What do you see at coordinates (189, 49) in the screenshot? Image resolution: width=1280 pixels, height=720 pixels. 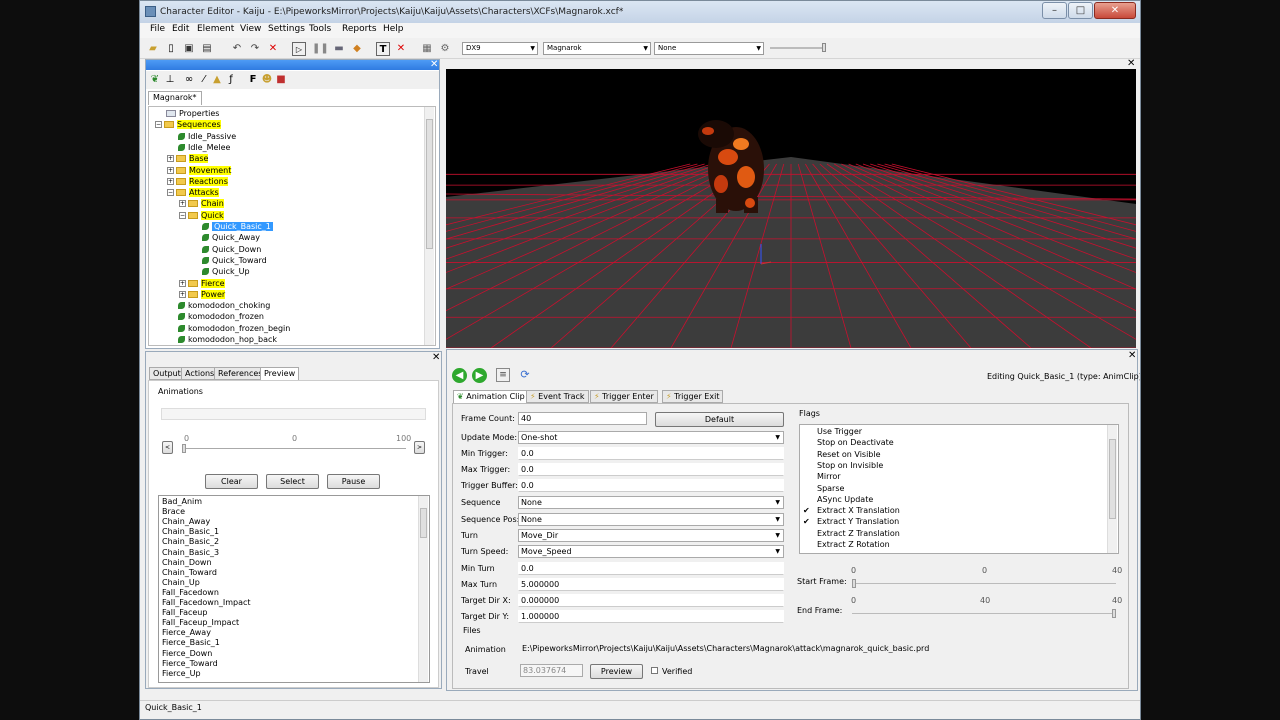 I see `save-icon: ▣` at bounding box center [189, 49].